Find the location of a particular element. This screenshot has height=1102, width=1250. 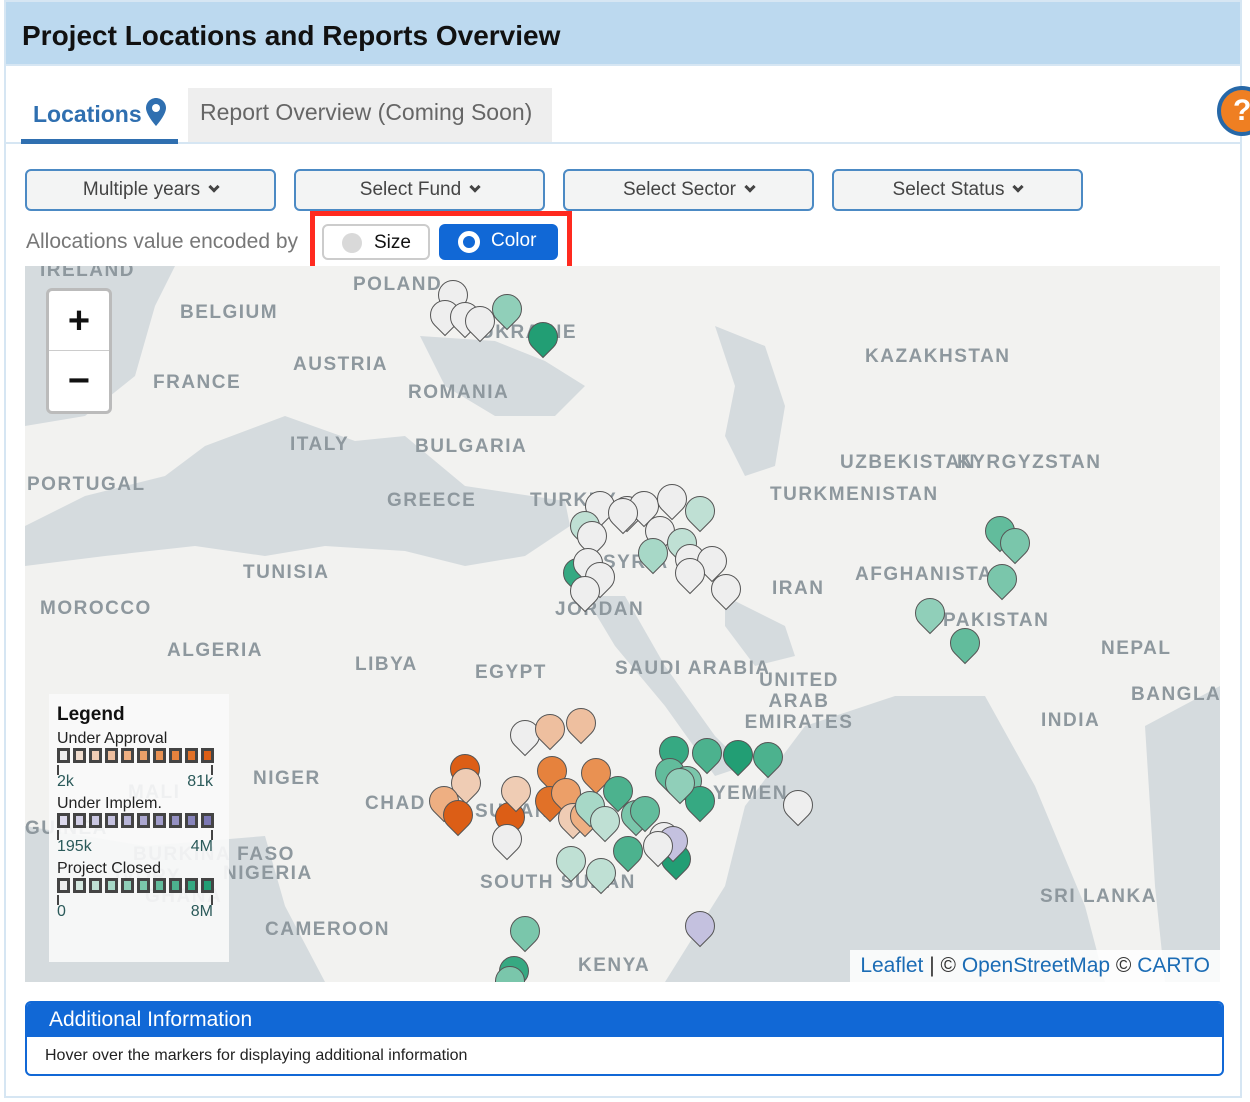

legend-title: Legend is located at coordinates (91, 714).